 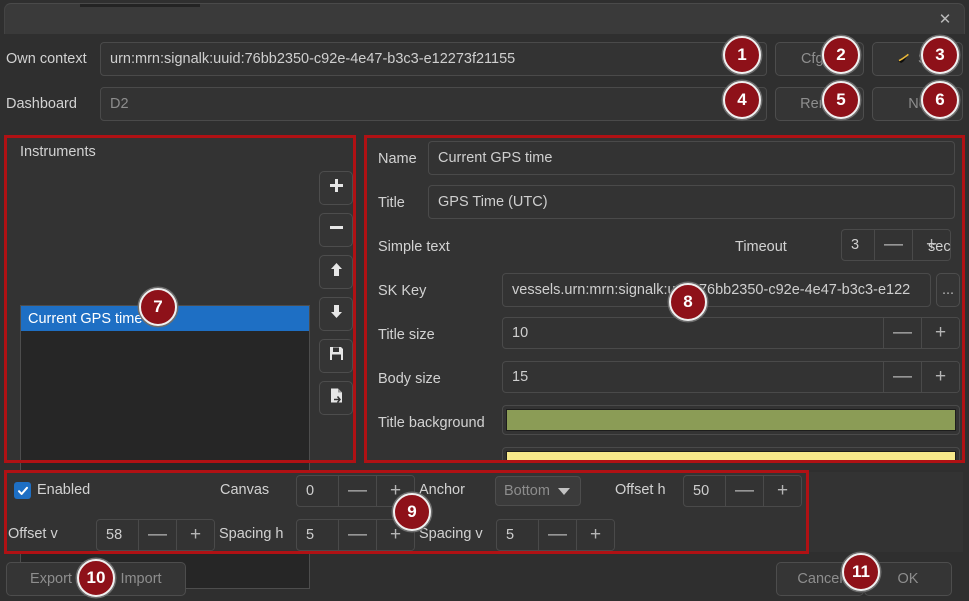 What do you see at coordinates (317, 535) in the screenshot?
I see `spacing-h-value: 5` at bounding box center [317, 535].